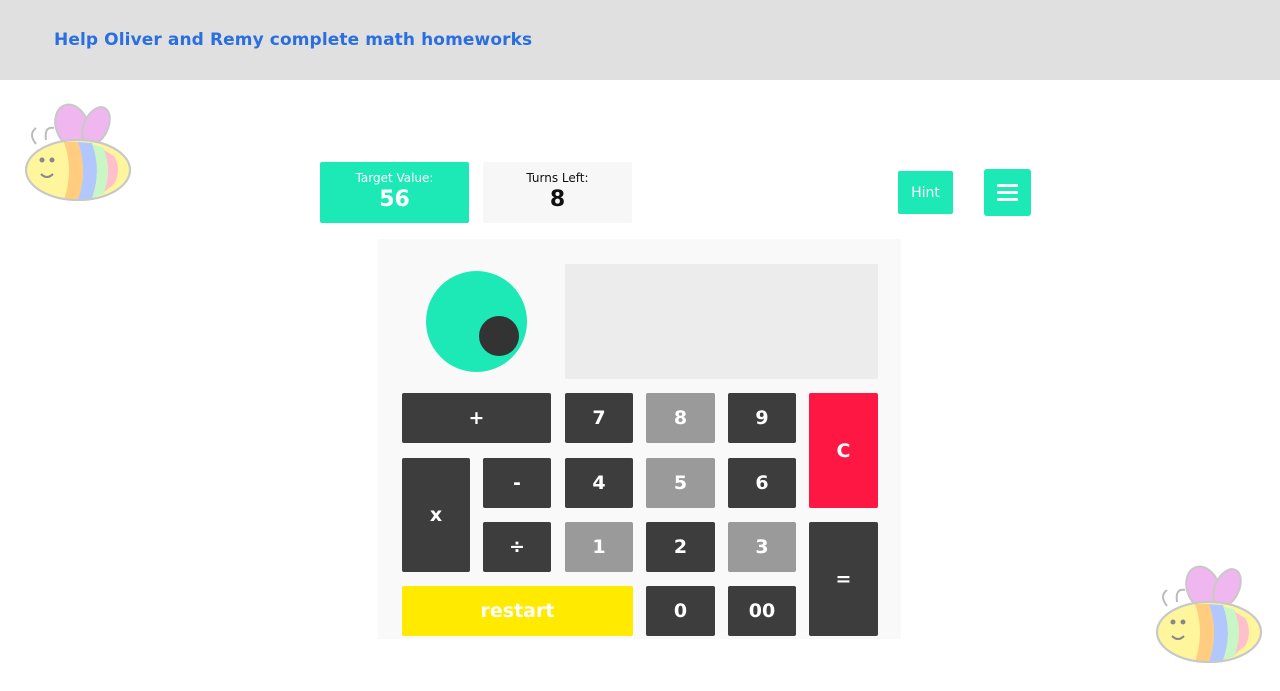 The width and height of the screenshot is (1280, 691). I want to click on key-4: 4, so click(599, 483).